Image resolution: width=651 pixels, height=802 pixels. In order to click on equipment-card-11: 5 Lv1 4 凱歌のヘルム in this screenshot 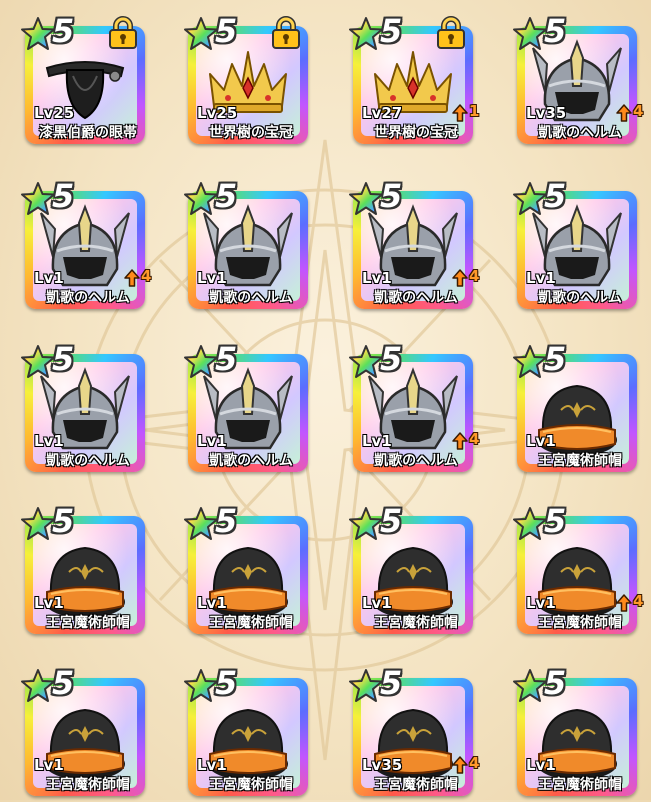, I will do `click(415, 408)`.